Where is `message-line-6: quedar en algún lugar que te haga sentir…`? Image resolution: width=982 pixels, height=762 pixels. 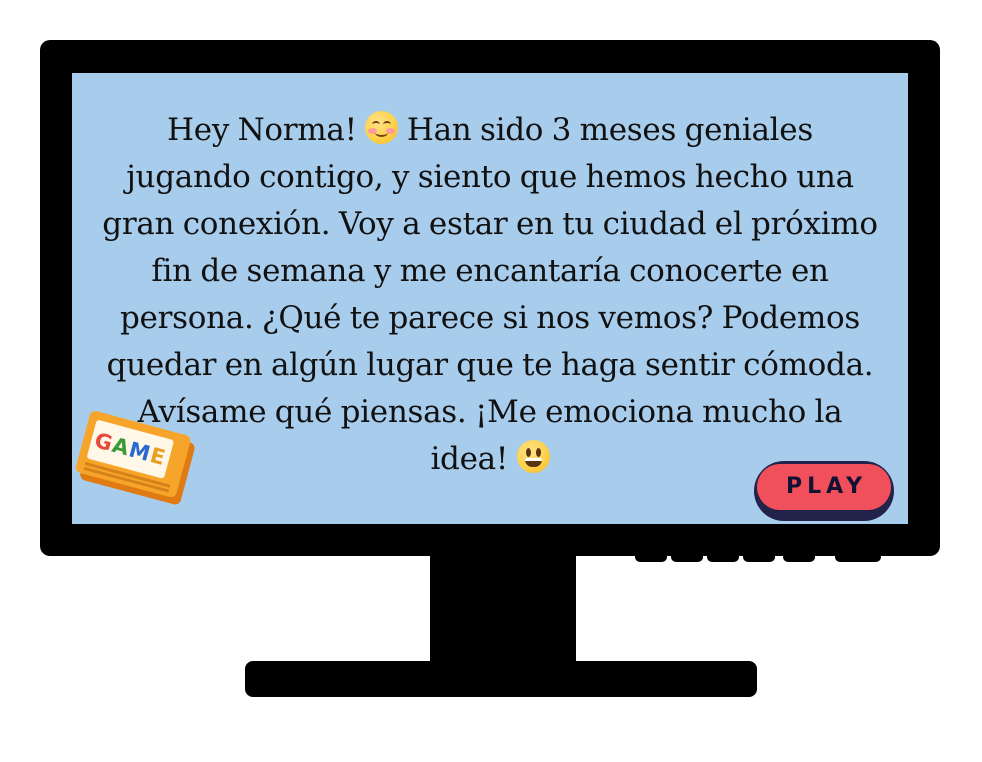
message-line-6: quedar en algún lugar que te haga sentir… is located at coordinates (490, 365).